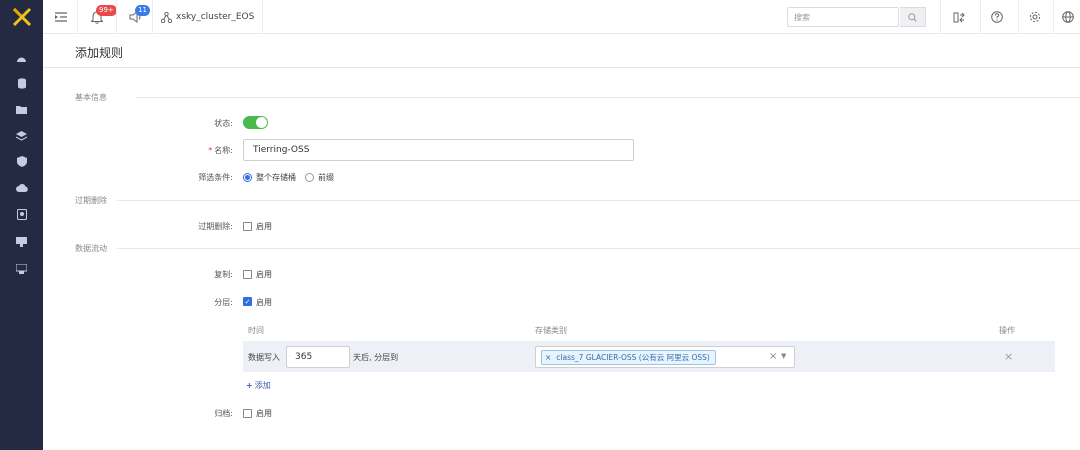  I want to click on transfer-icon, so click(959, 17).